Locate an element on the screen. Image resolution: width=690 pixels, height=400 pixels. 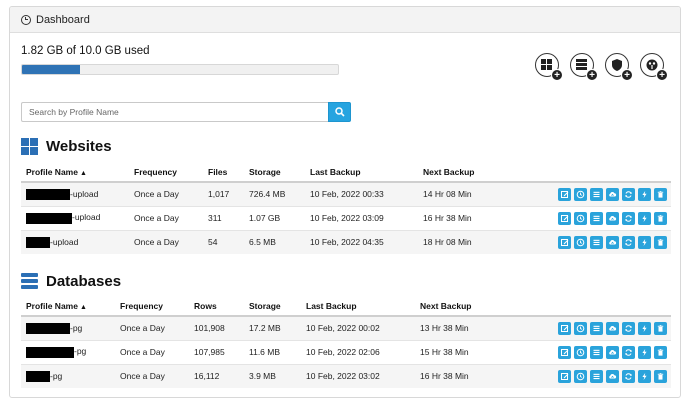
add-website-button: + is located at coordinates (549, 67).